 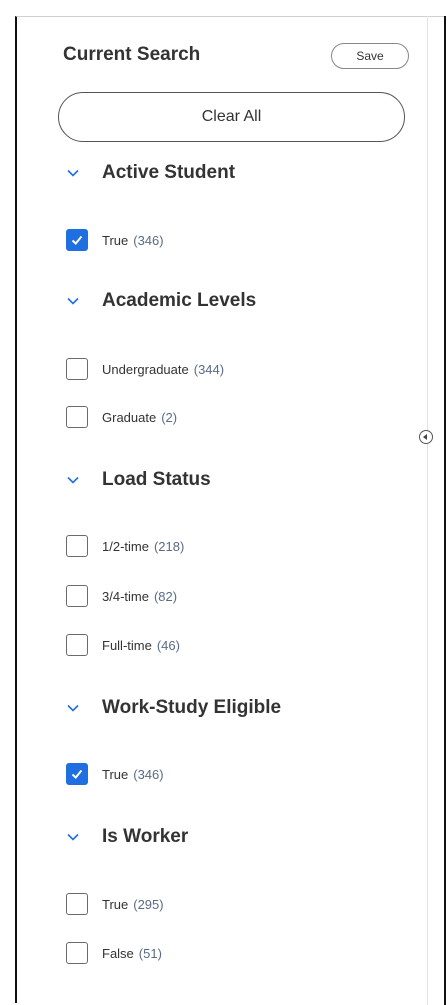 I want to click on facet-option-is-worker-false: False (51), so click(x=114, y=953).